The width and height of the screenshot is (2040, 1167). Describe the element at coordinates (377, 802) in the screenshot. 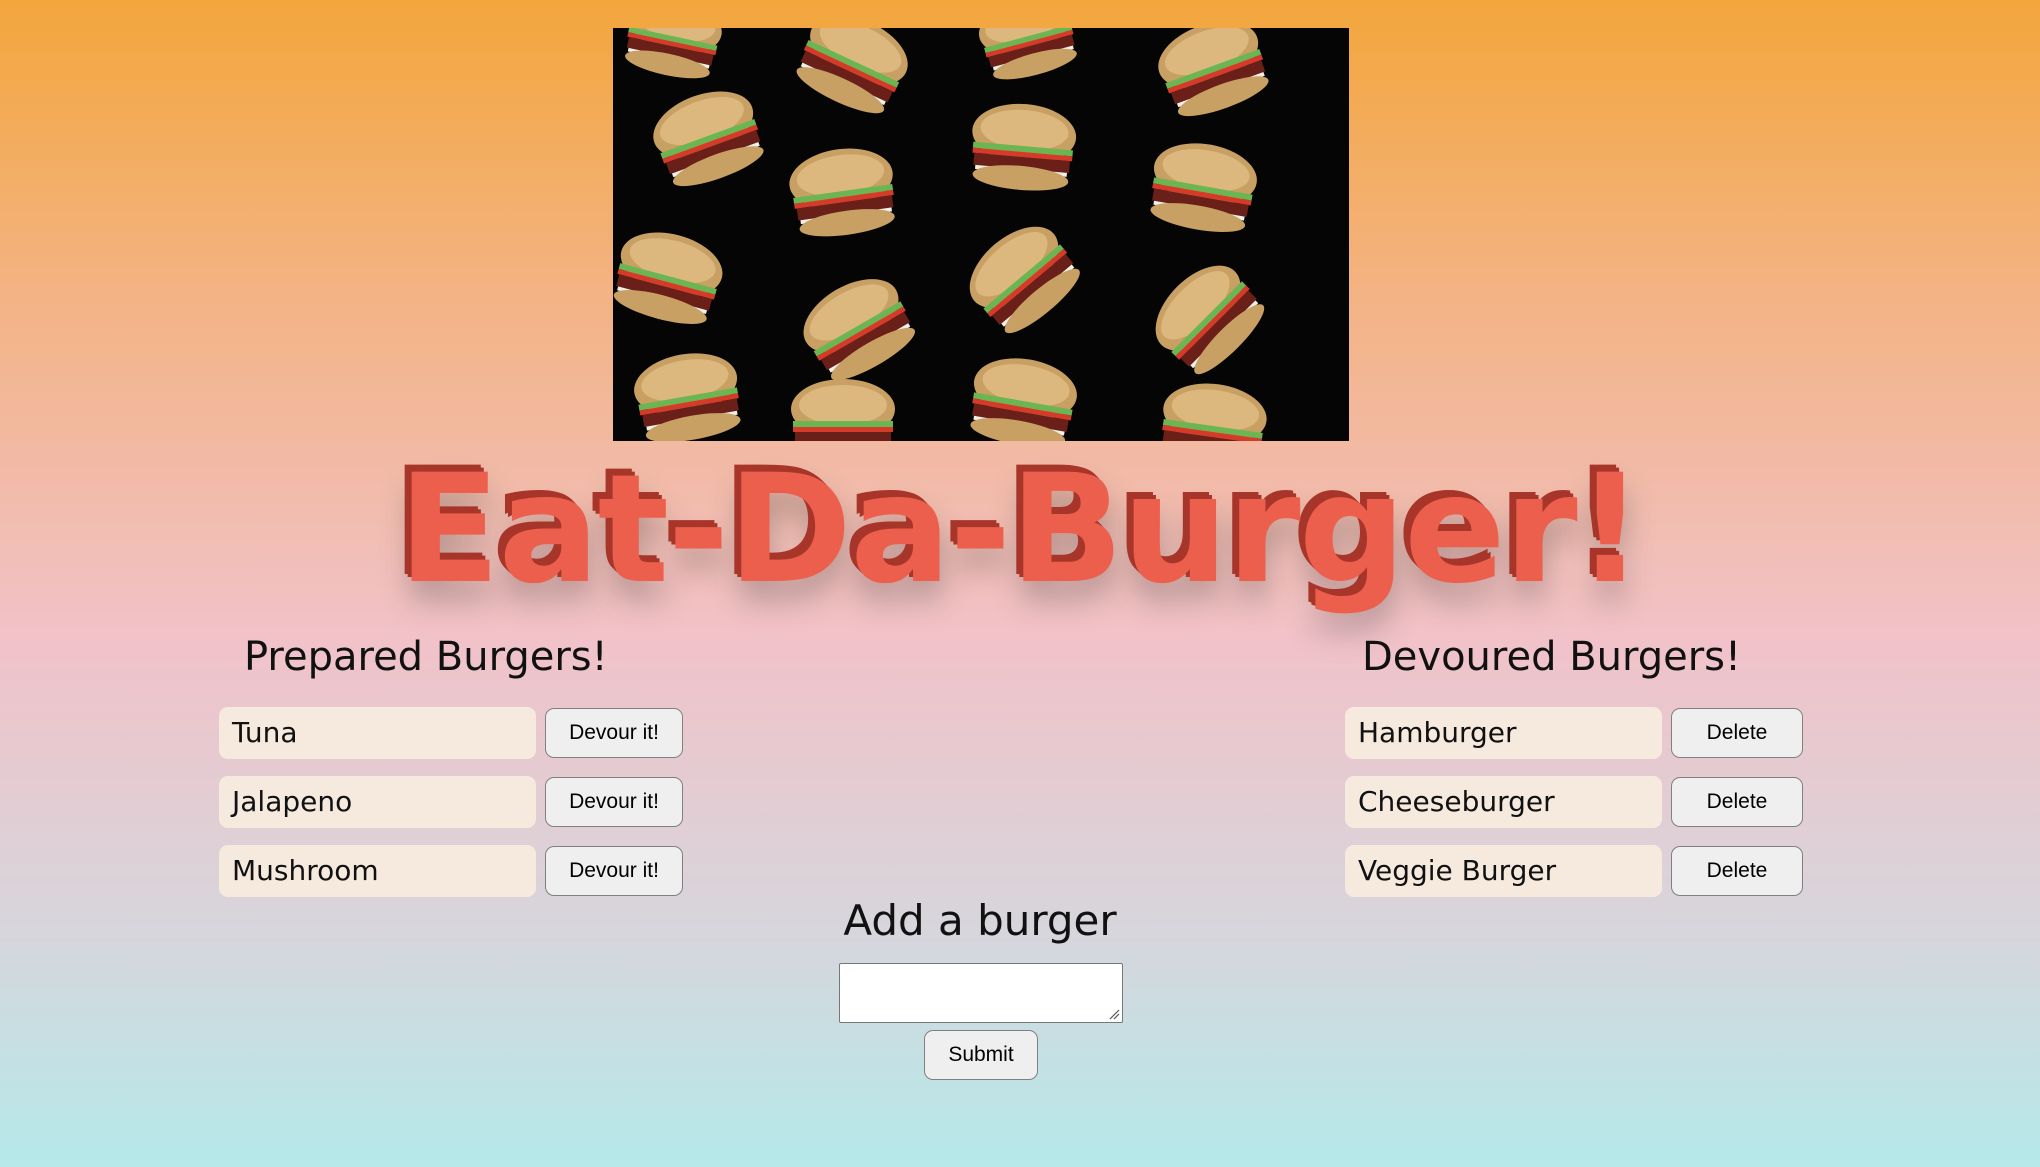

I see `prepared-burger-item: Jalapeno` at that location.